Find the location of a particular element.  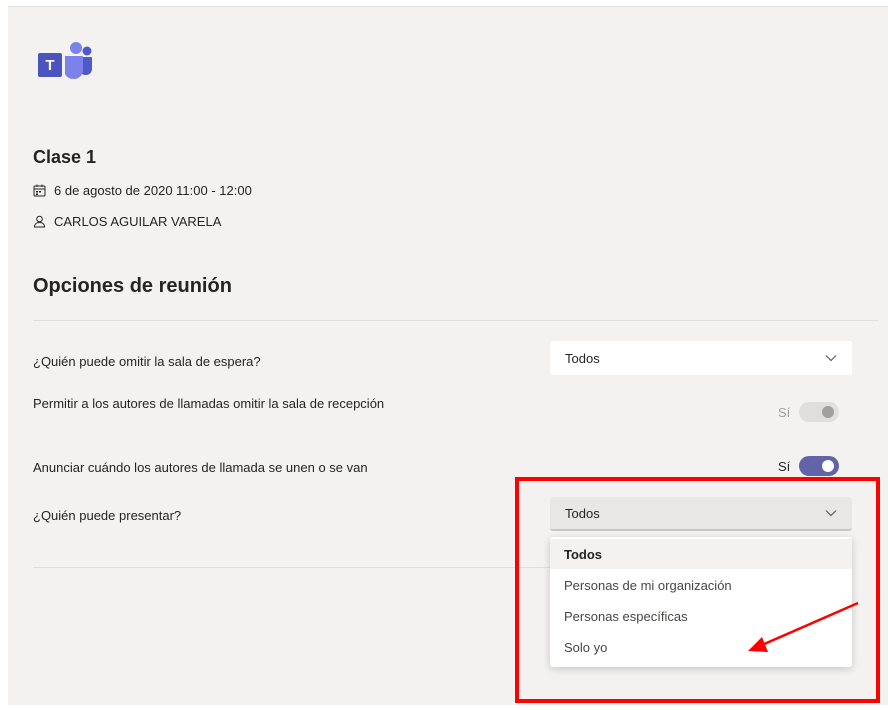

bypass-lobby-value: Todos is located at coordinates (582, 358).